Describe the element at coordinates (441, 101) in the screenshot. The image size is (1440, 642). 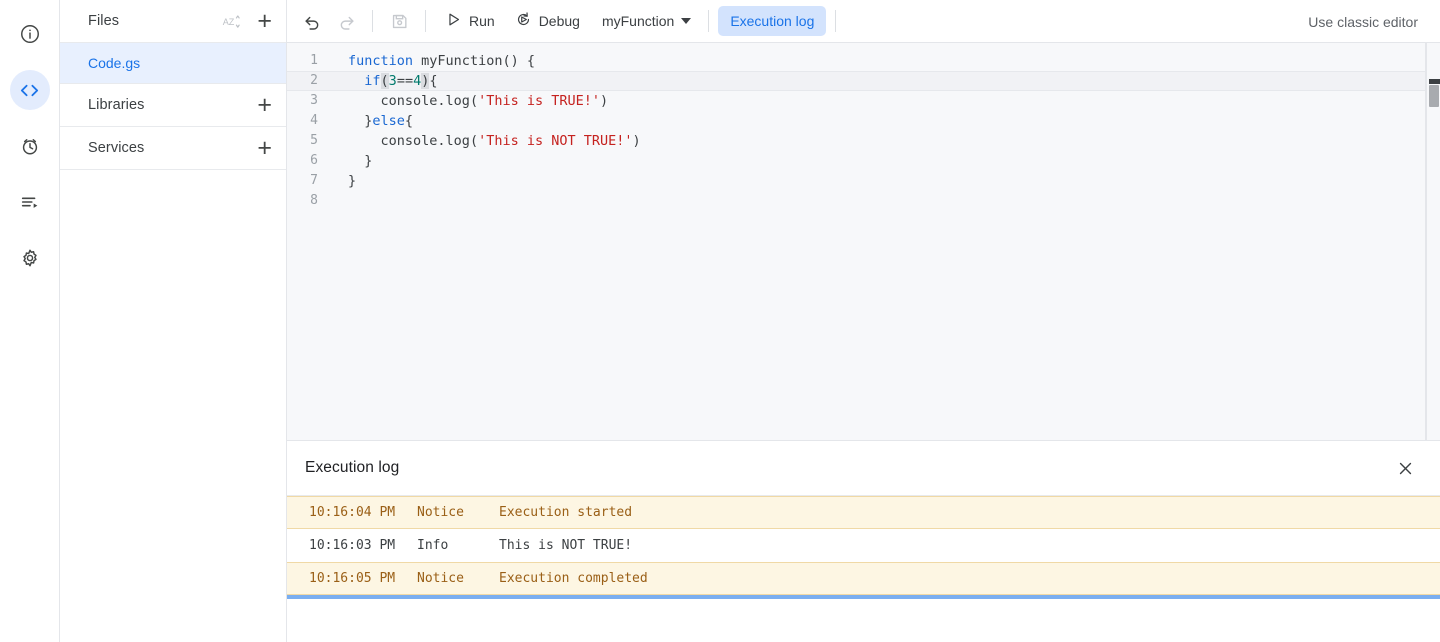
I see `code-token: .` at that location.